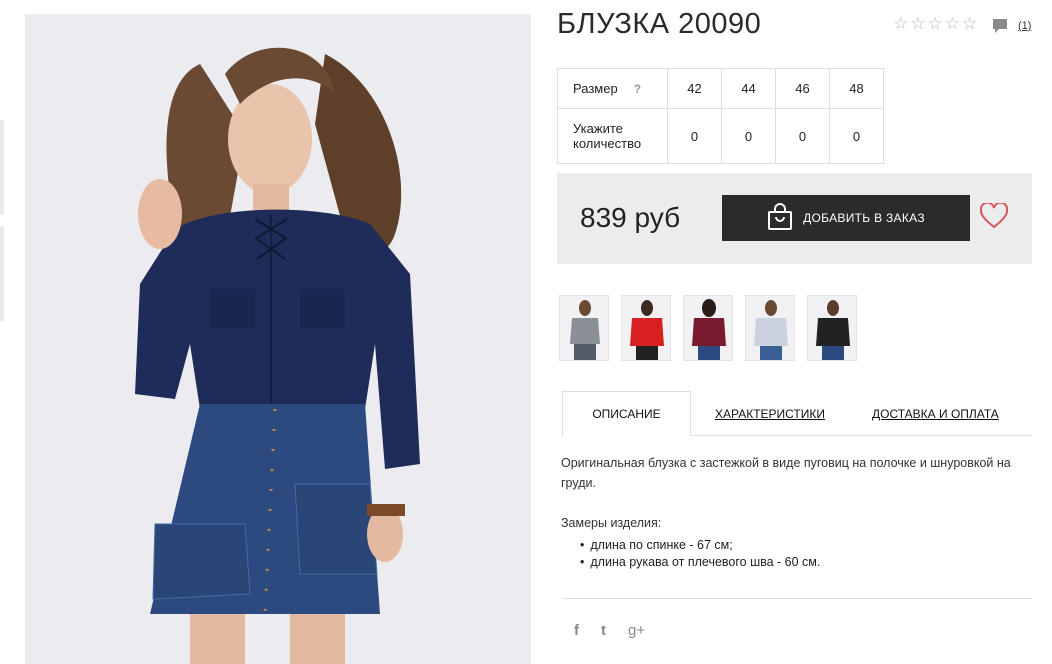  I want to click on tab-characteristics: ХАРАКТЕРИСТИКИ, so click(770, 413).